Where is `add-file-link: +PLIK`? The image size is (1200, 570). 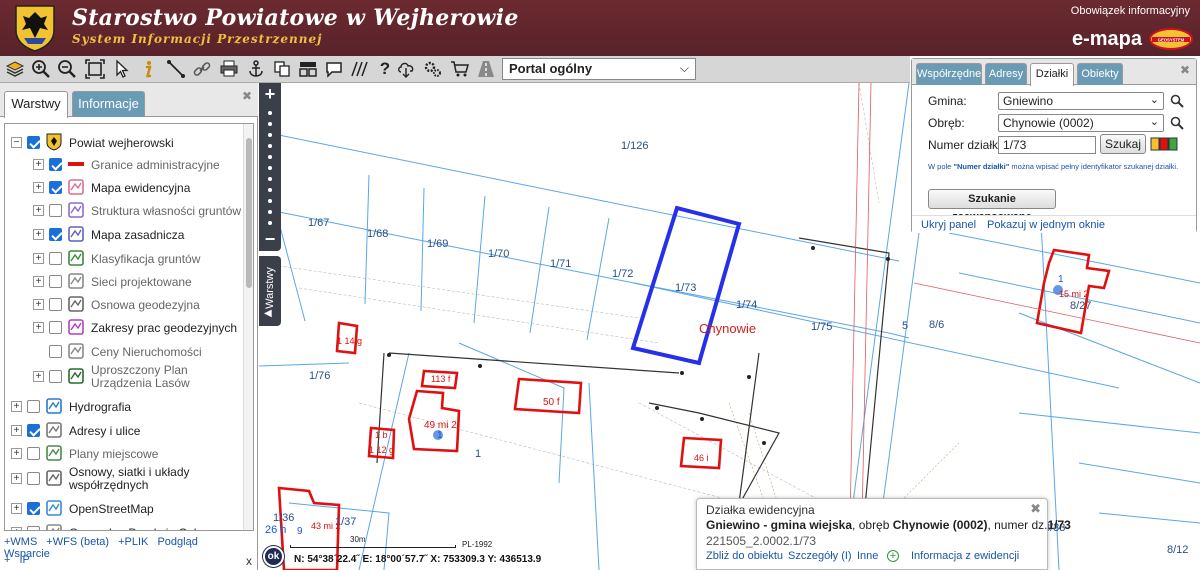 add-file-link: +PLIK is located at coordinates (133, 542).